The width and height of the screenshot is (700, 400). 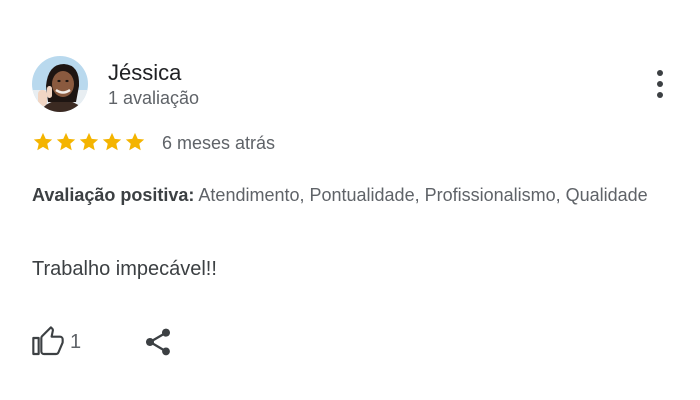 I want to click on like-count: 1, so click(x=76, y=341).